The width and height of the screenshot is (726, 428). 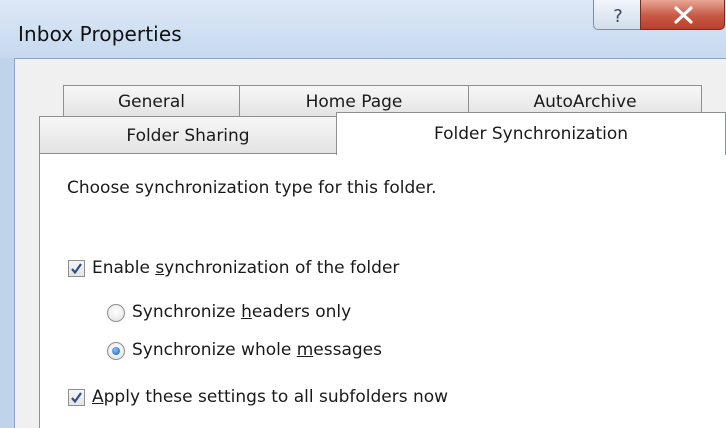 I want to click on radio-selected-dot, so click(x=116, y=351).